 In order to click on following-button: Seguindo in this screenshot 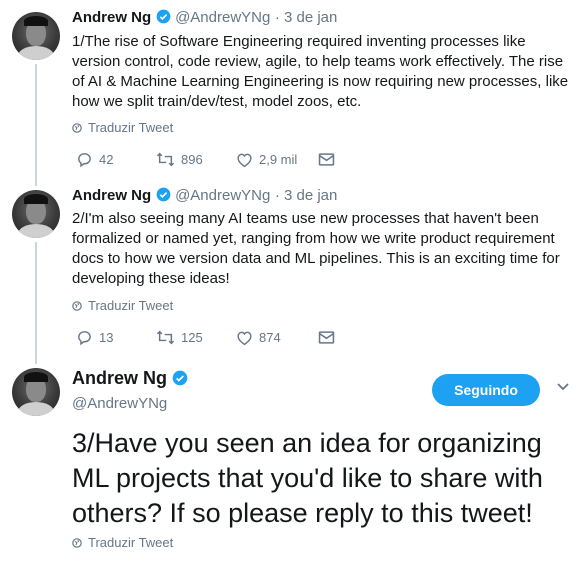, I will do `click(486, 390)`.